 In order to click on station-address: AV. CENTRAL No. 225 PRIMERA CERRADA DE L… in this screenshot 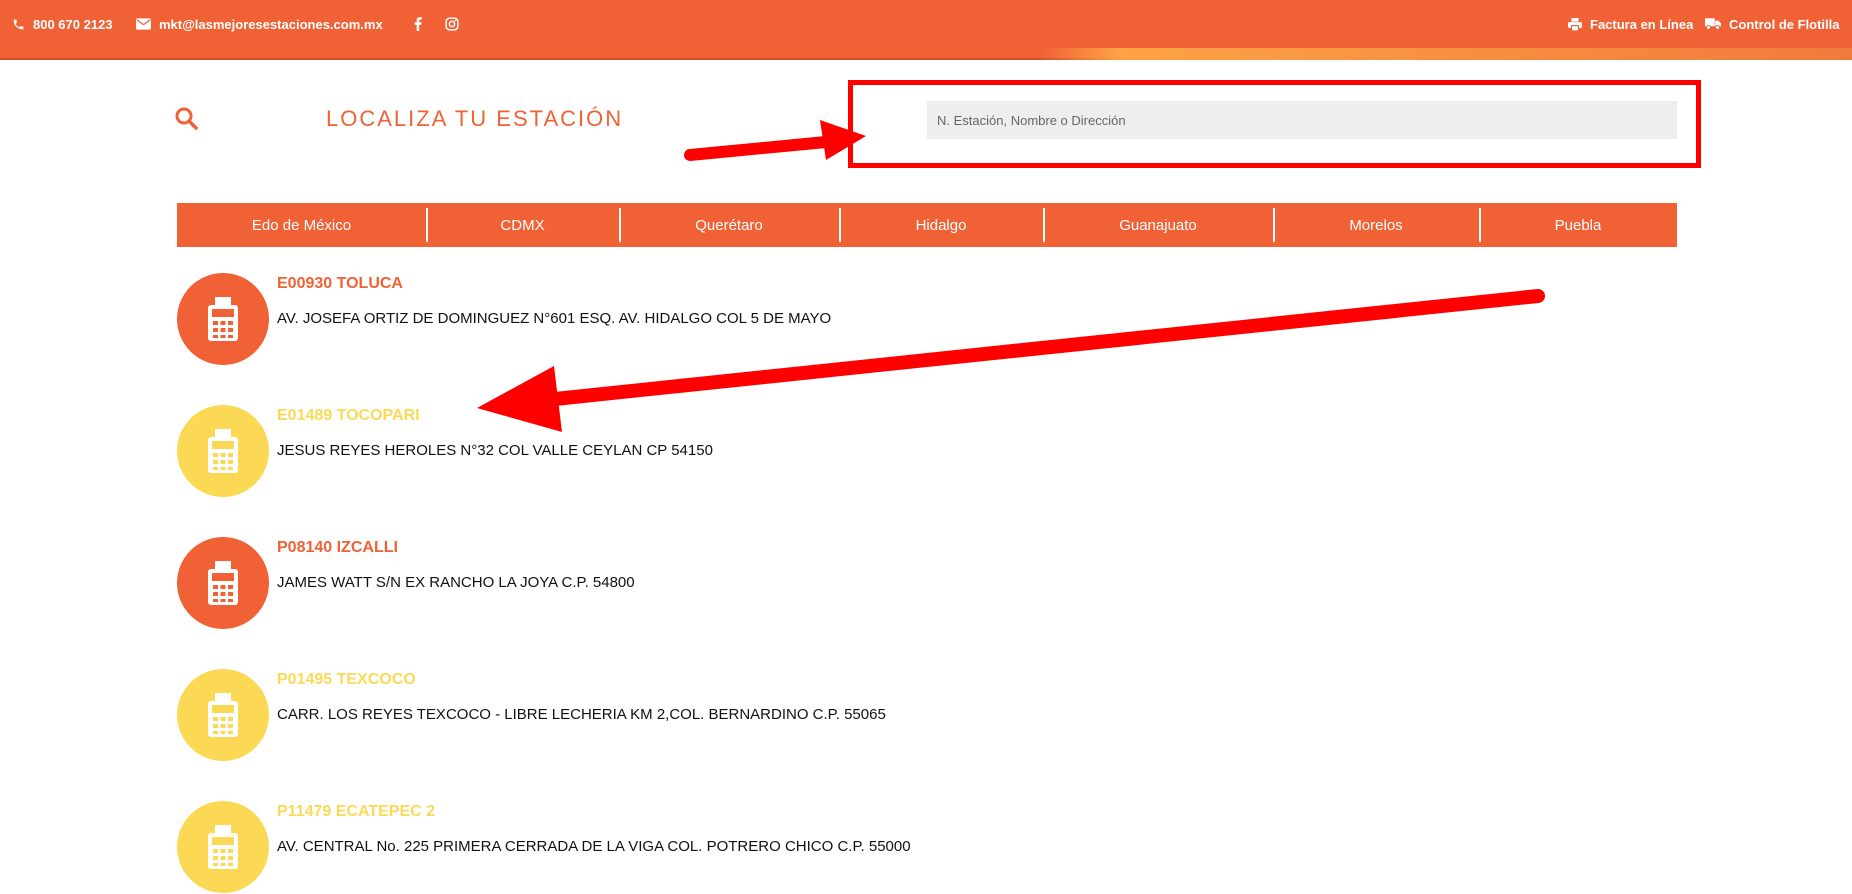, I will do `click(594, 846)`.